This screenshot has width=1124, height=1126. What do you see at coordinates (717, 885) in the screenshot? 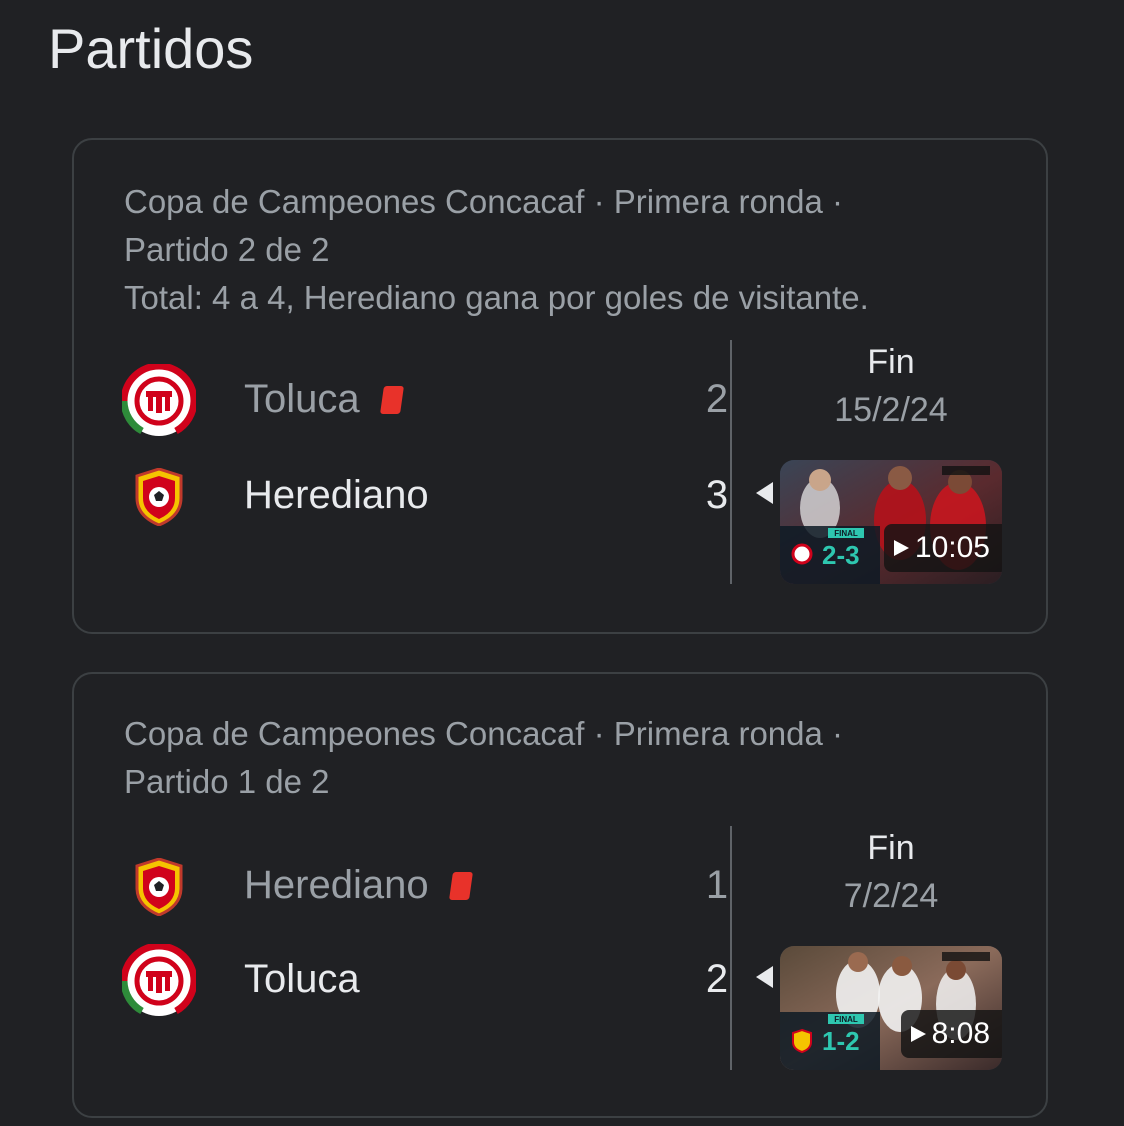
I see `team-score: 1` at bounding box center [717, 885].